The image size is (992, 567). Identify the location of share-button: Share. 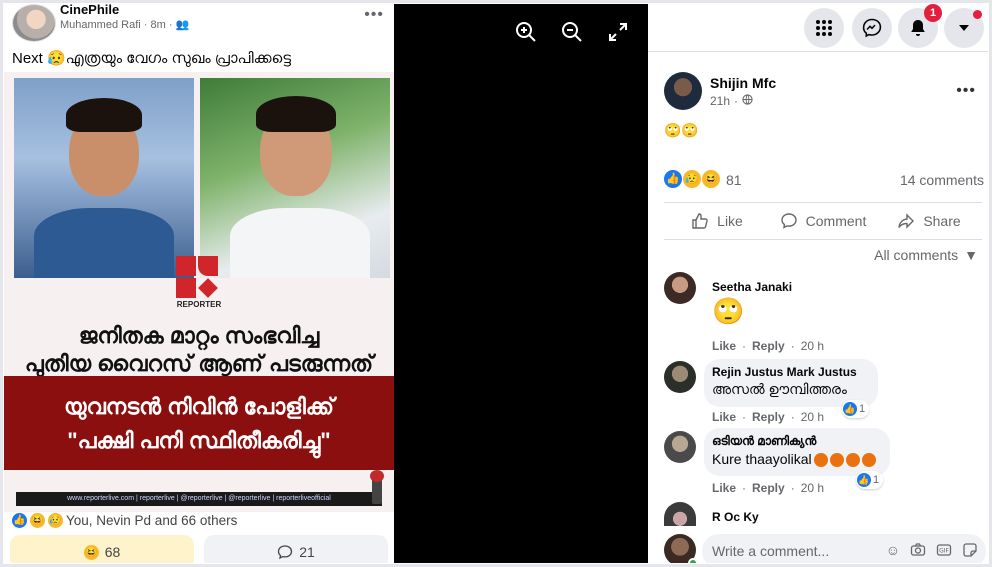
(929, 221).